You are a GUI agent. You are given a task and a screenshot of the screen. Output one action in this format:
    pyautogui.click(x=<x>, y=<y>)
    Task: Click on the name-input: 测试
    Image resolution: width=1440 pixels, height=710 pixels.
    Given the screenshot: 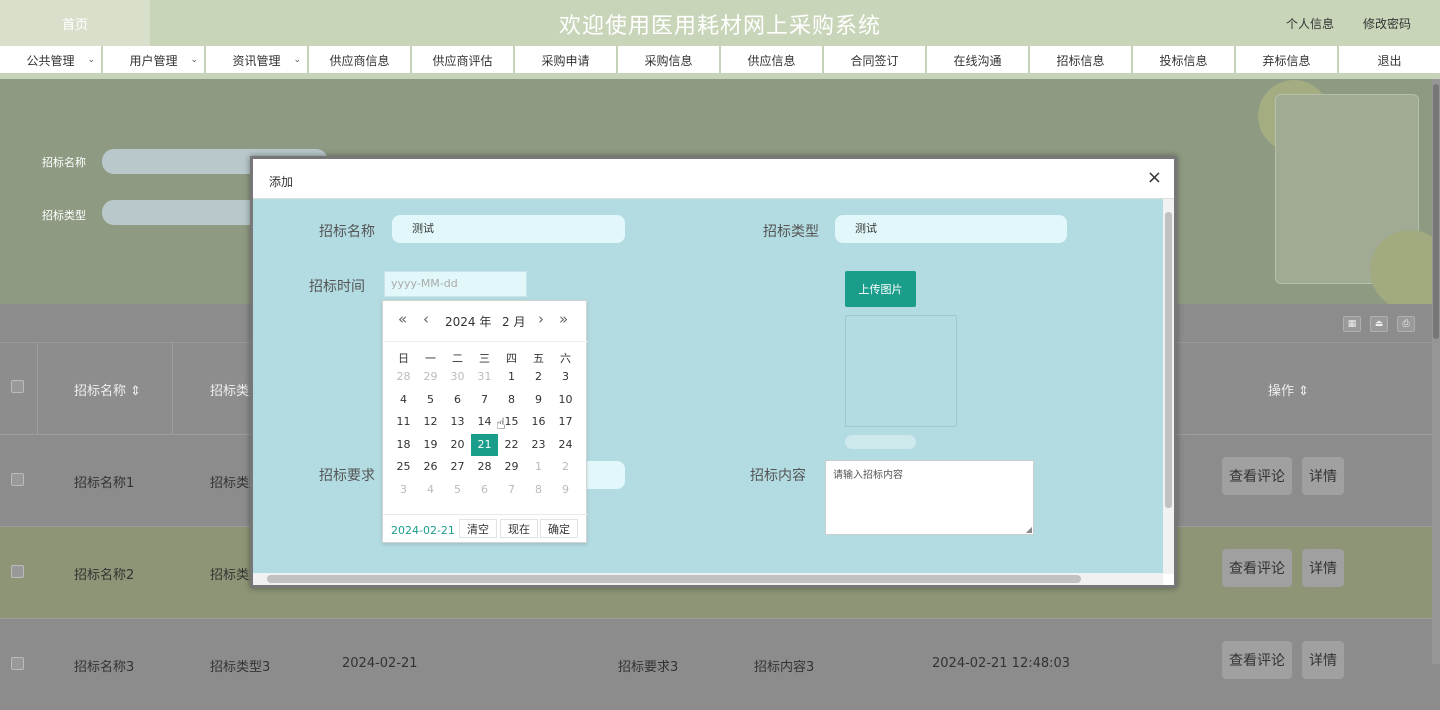 What is the action you would take?
    pyautogui.click(x=508, y=229)
    